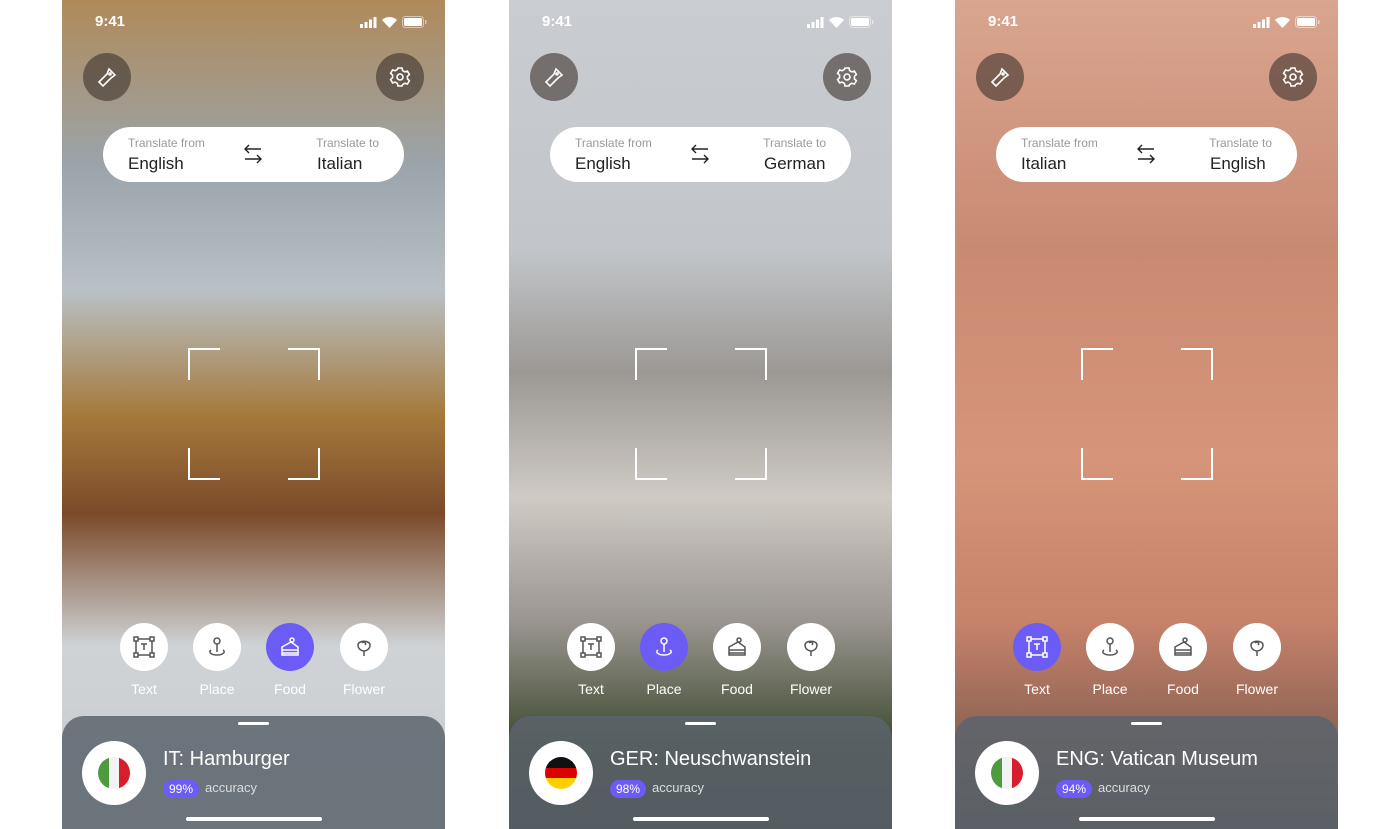 This screenshot has width=1400, height=829. I want to click on result-title: ENG: Vatican Museum, so click(1157, 759).